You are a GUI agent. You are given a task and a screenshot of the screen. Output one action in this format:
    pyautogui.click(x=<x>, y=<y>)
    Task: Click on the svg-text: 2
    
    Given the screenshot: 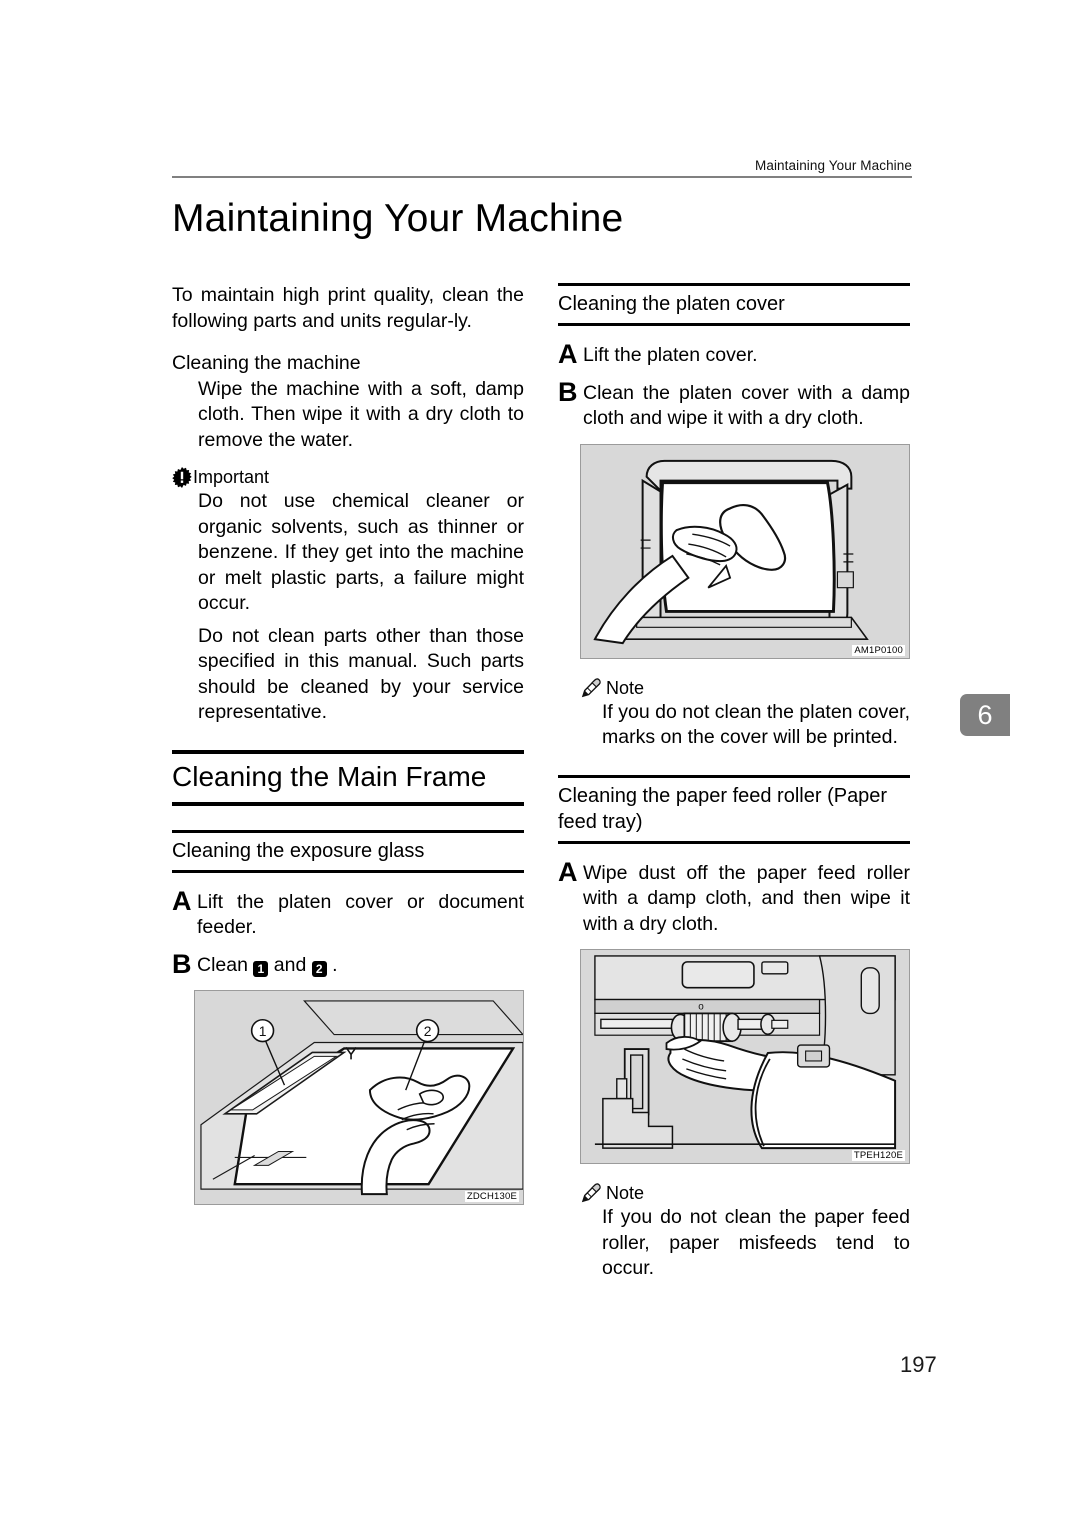 What is the action you would take?
    pyautogui.click(x=428, y=1031)
    